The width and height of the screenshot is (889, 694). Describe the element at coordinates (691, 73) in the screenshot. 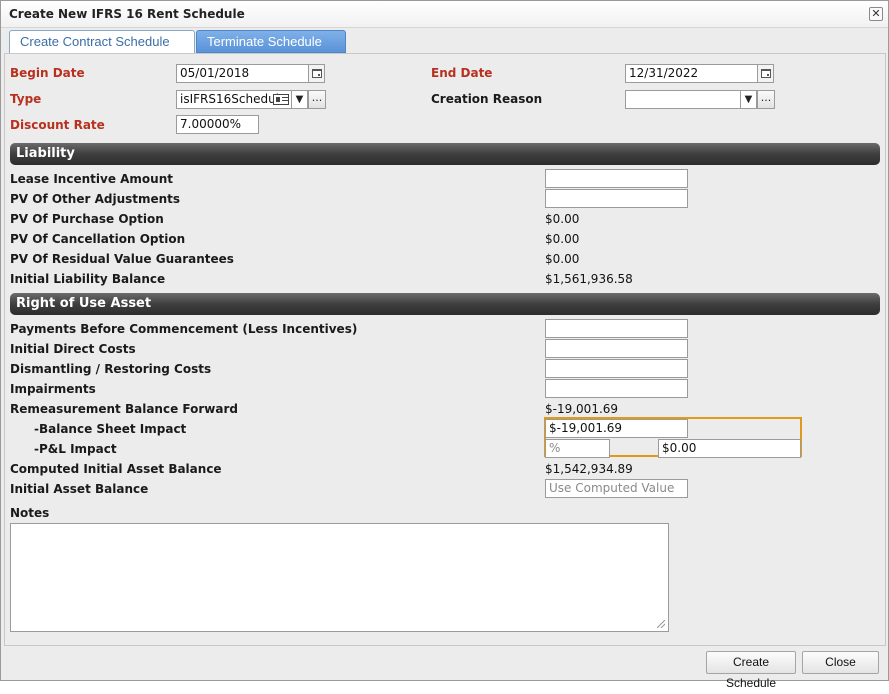

I see `end-date-input: 12/31/2022` at that location.